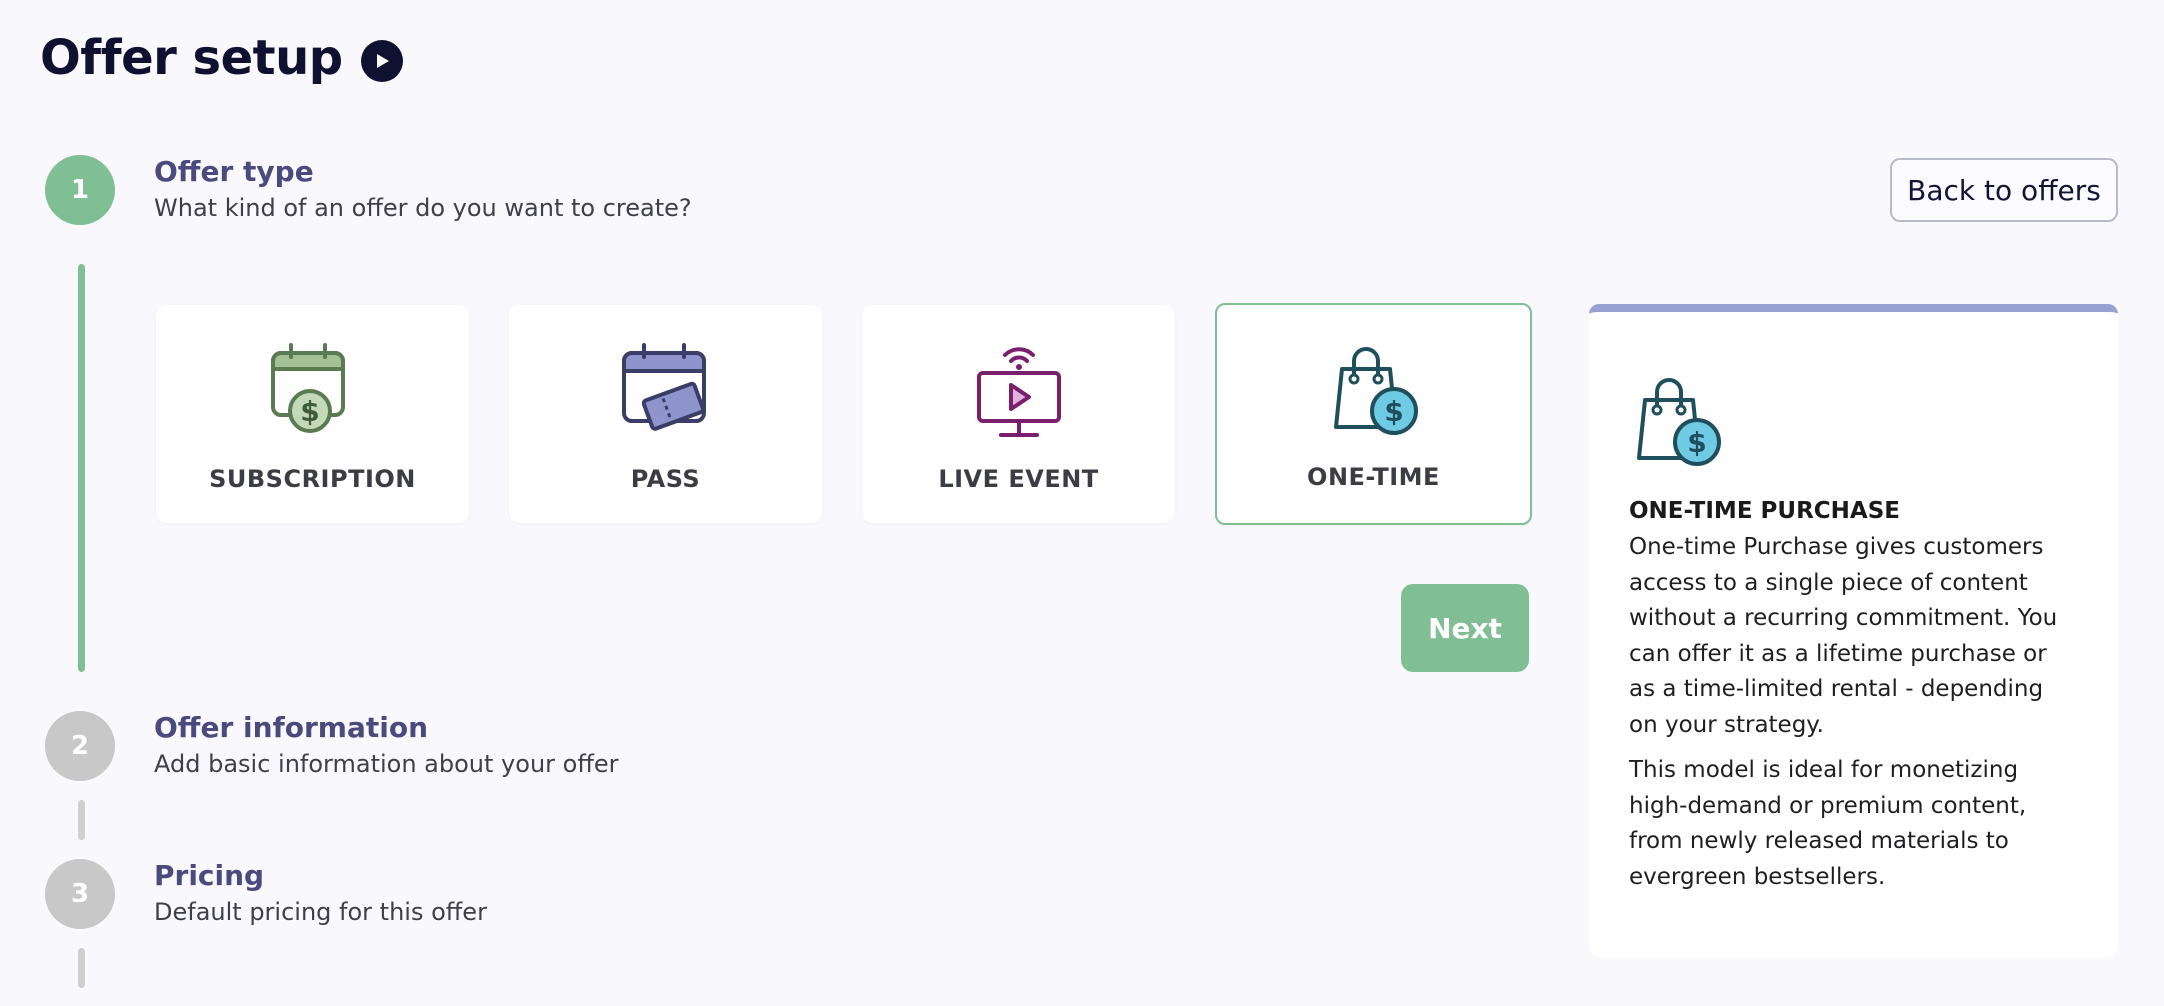 The width and height of the screenshot is (2164, 1006). Describe the element at coordinates (1465, 628) in the screenshot. I see `next-button: Next` at that location.